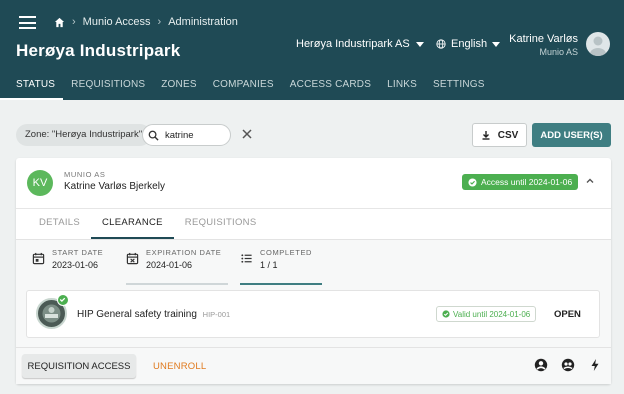  I want to click on tab-companies: COMPANIES, so click(243, 86).